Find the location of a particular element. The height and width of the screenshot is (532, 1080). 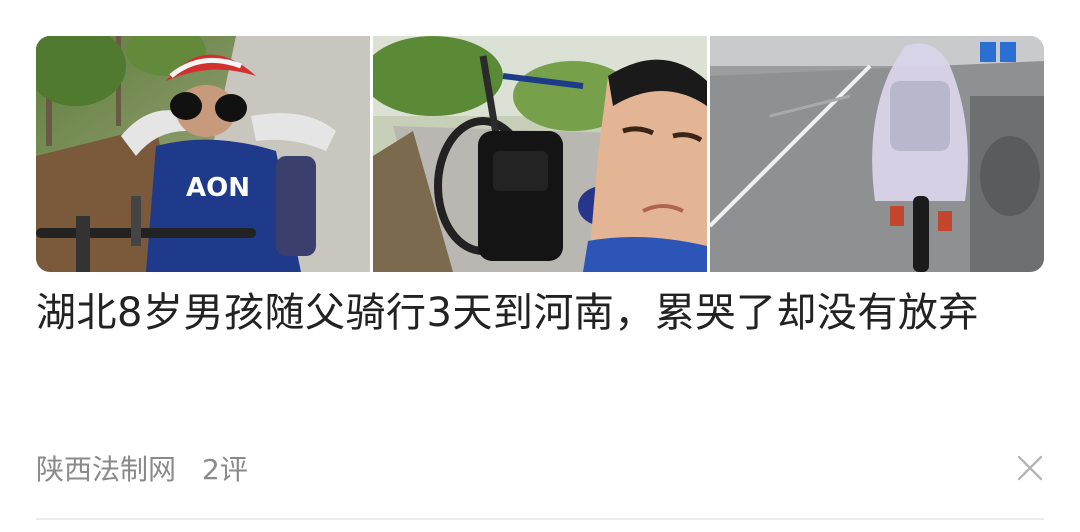

source-name: 陕西法制网 is located at coordinates (106, 469).